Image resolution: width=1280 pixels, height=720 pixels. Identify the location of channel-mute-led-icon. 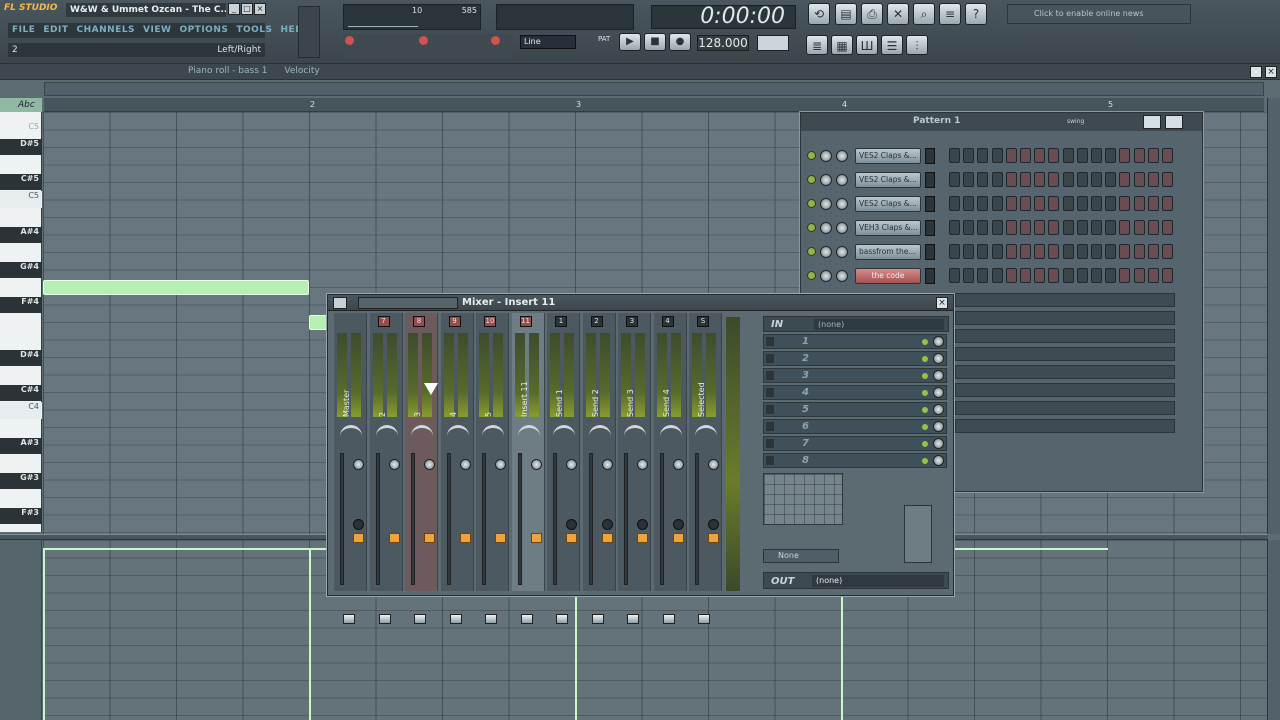
(811, 155).